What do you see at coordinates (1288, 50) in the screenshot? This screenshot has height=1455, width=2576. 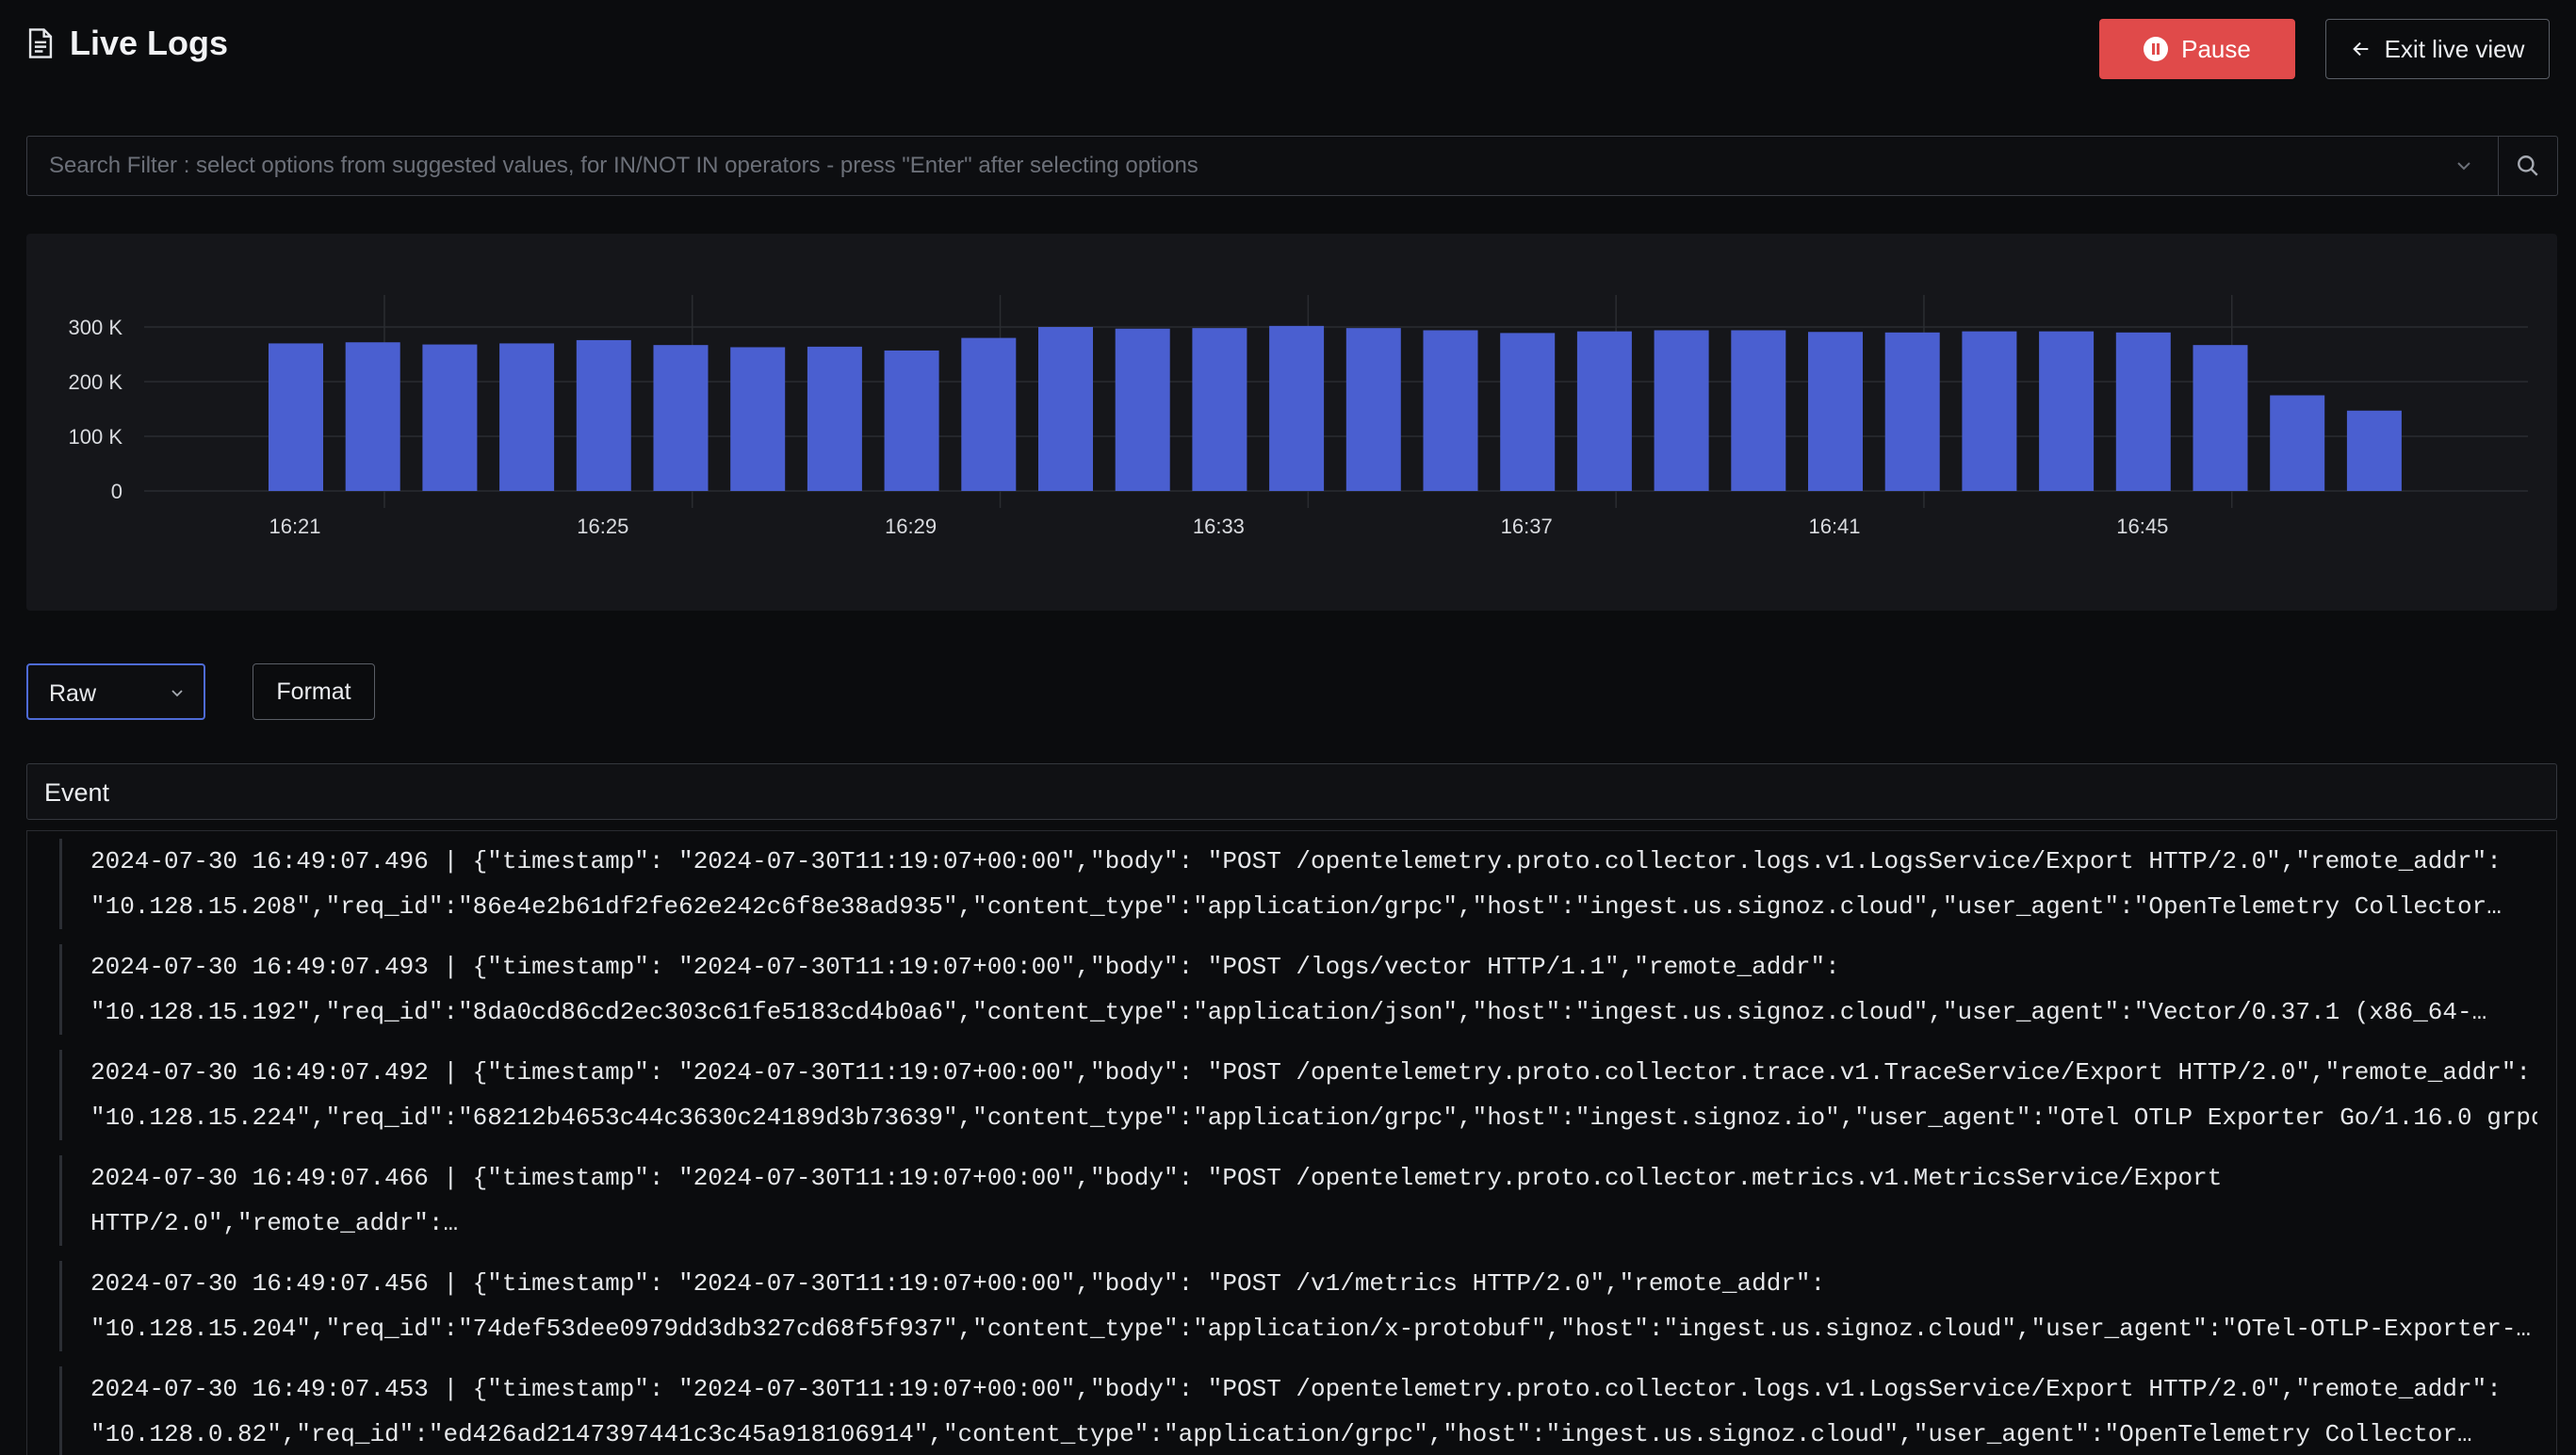 I see `page-header: Live Logs Pause Exit live view` at bounding box center [1288, 50].